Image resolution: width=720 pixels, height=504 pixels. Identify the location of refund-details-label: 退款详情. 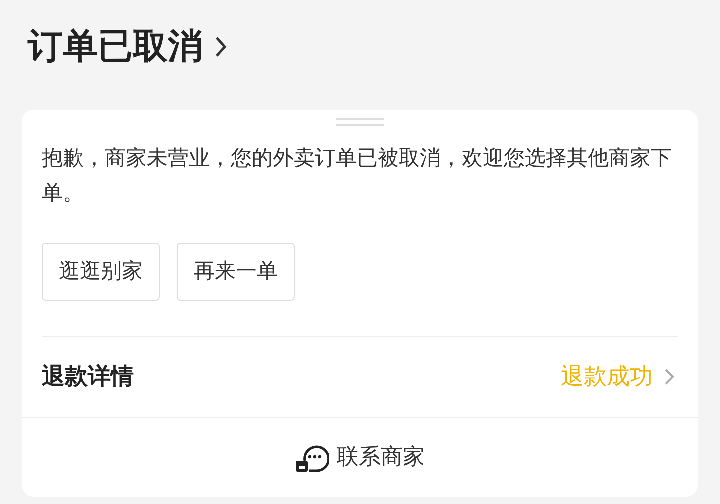
(88, 377).